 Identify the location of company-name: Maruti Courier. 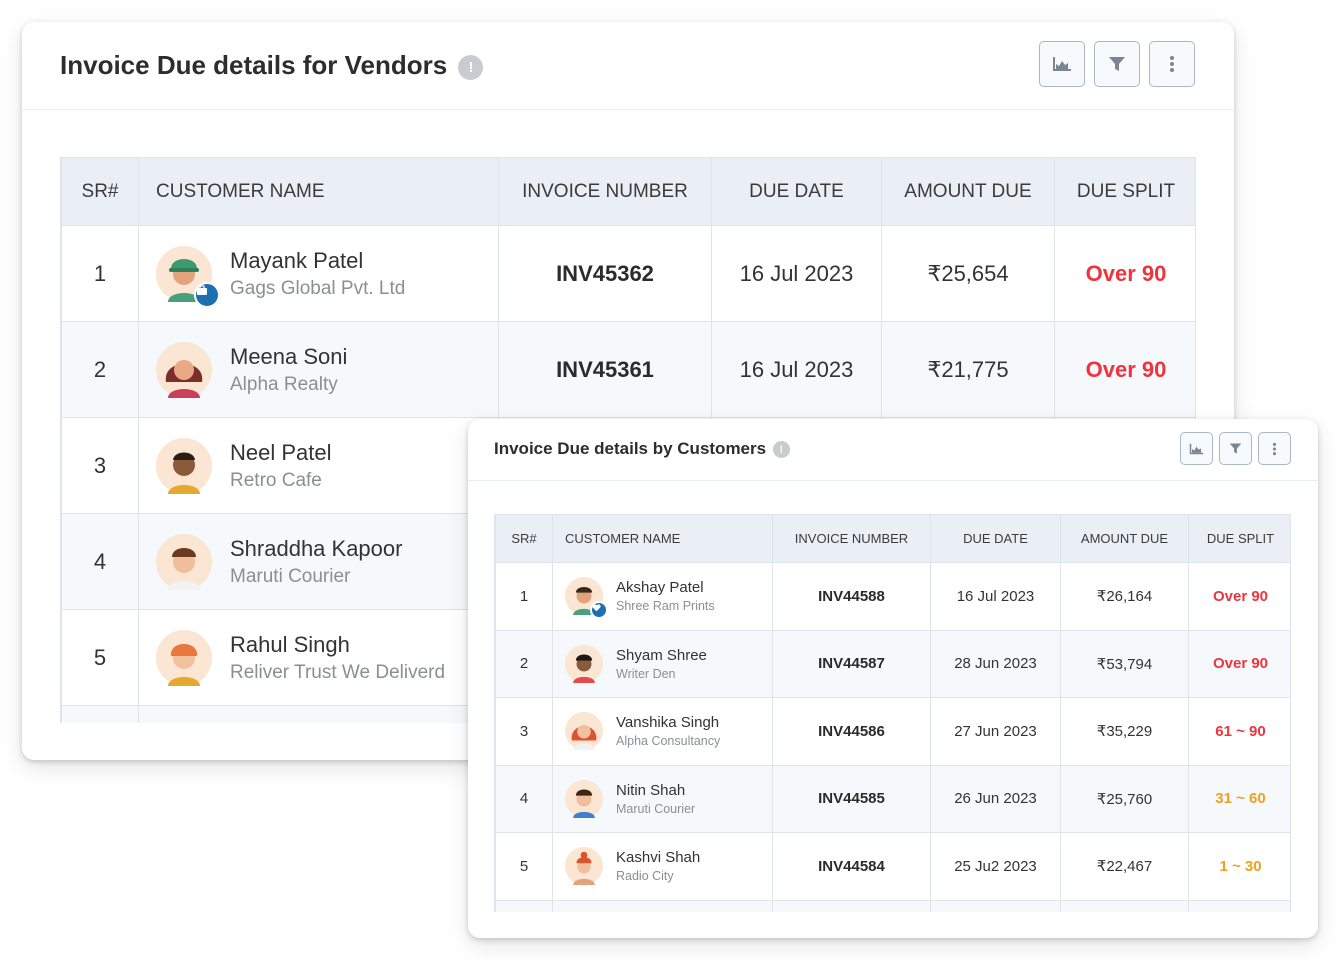
(655, 809).